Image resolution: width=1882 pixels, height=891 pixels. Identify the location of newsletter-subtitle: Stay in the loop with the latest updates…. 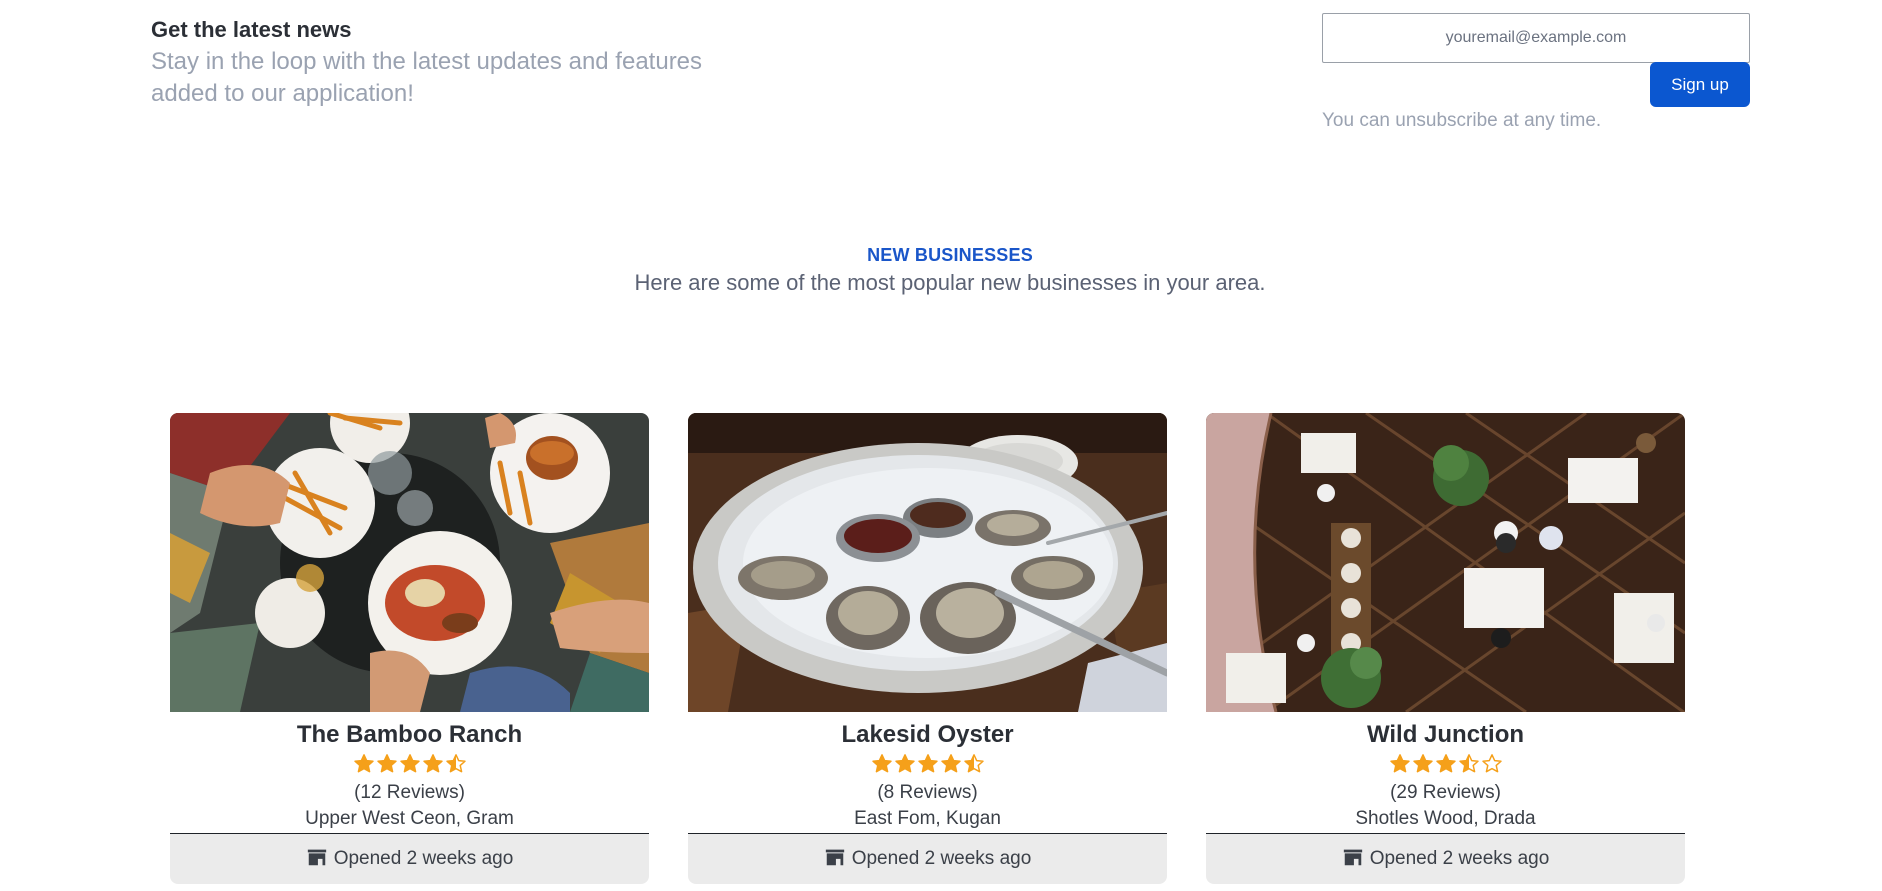
(427, 77).